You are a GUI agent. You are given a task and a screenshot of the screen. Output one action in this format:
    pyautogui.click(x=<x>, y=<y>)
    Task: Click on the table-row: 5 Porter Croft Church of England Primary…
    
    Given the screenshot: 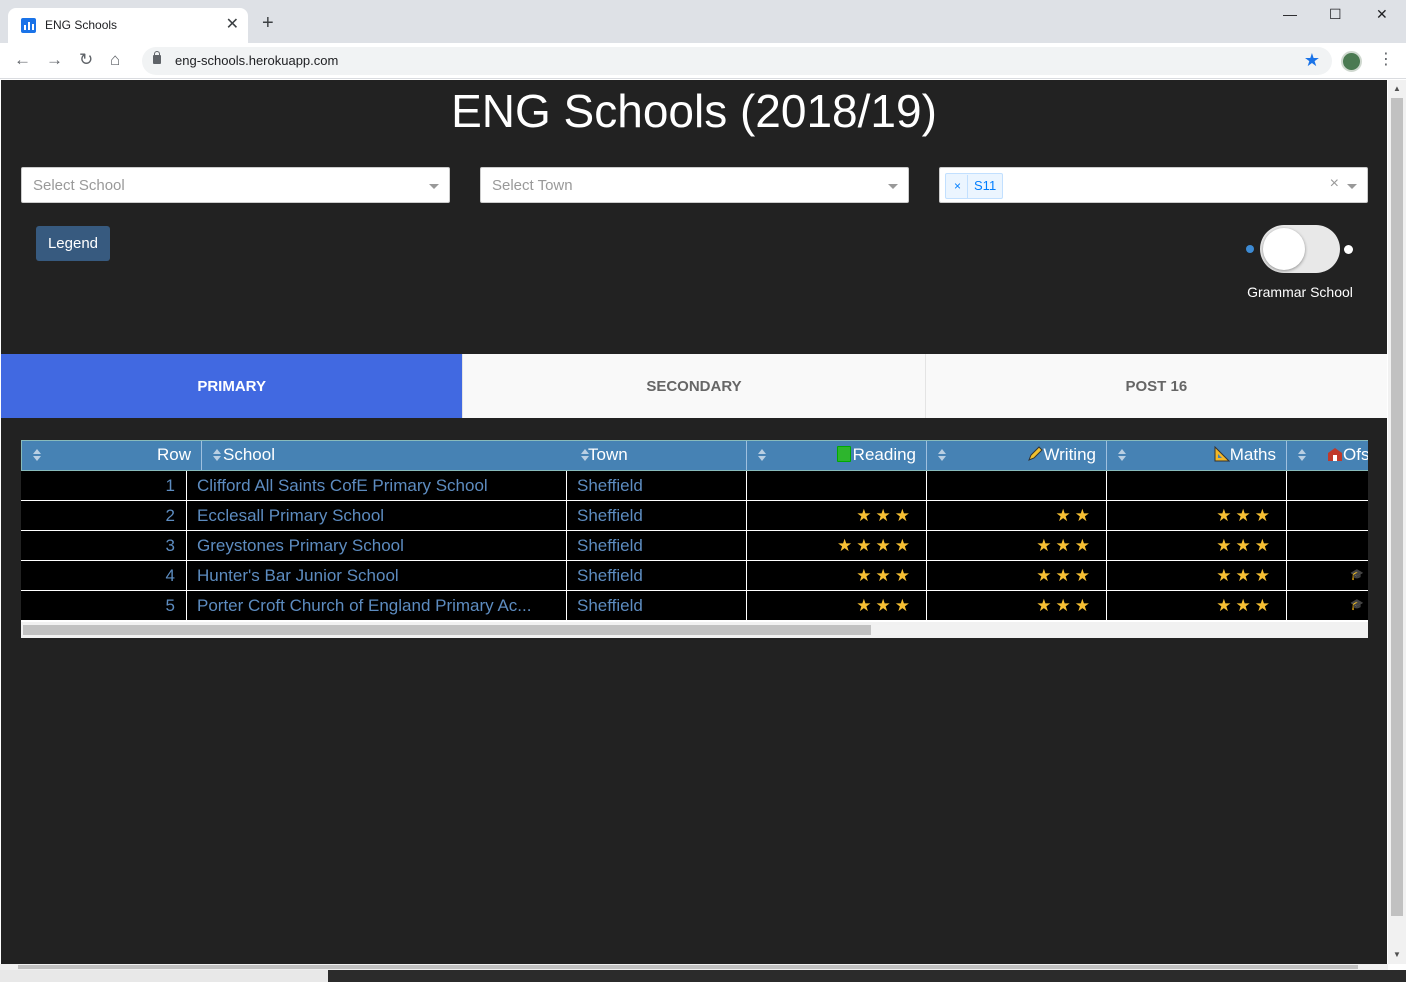 What is the action you would take?
    pyautogui.click(x=694, y=606)
    